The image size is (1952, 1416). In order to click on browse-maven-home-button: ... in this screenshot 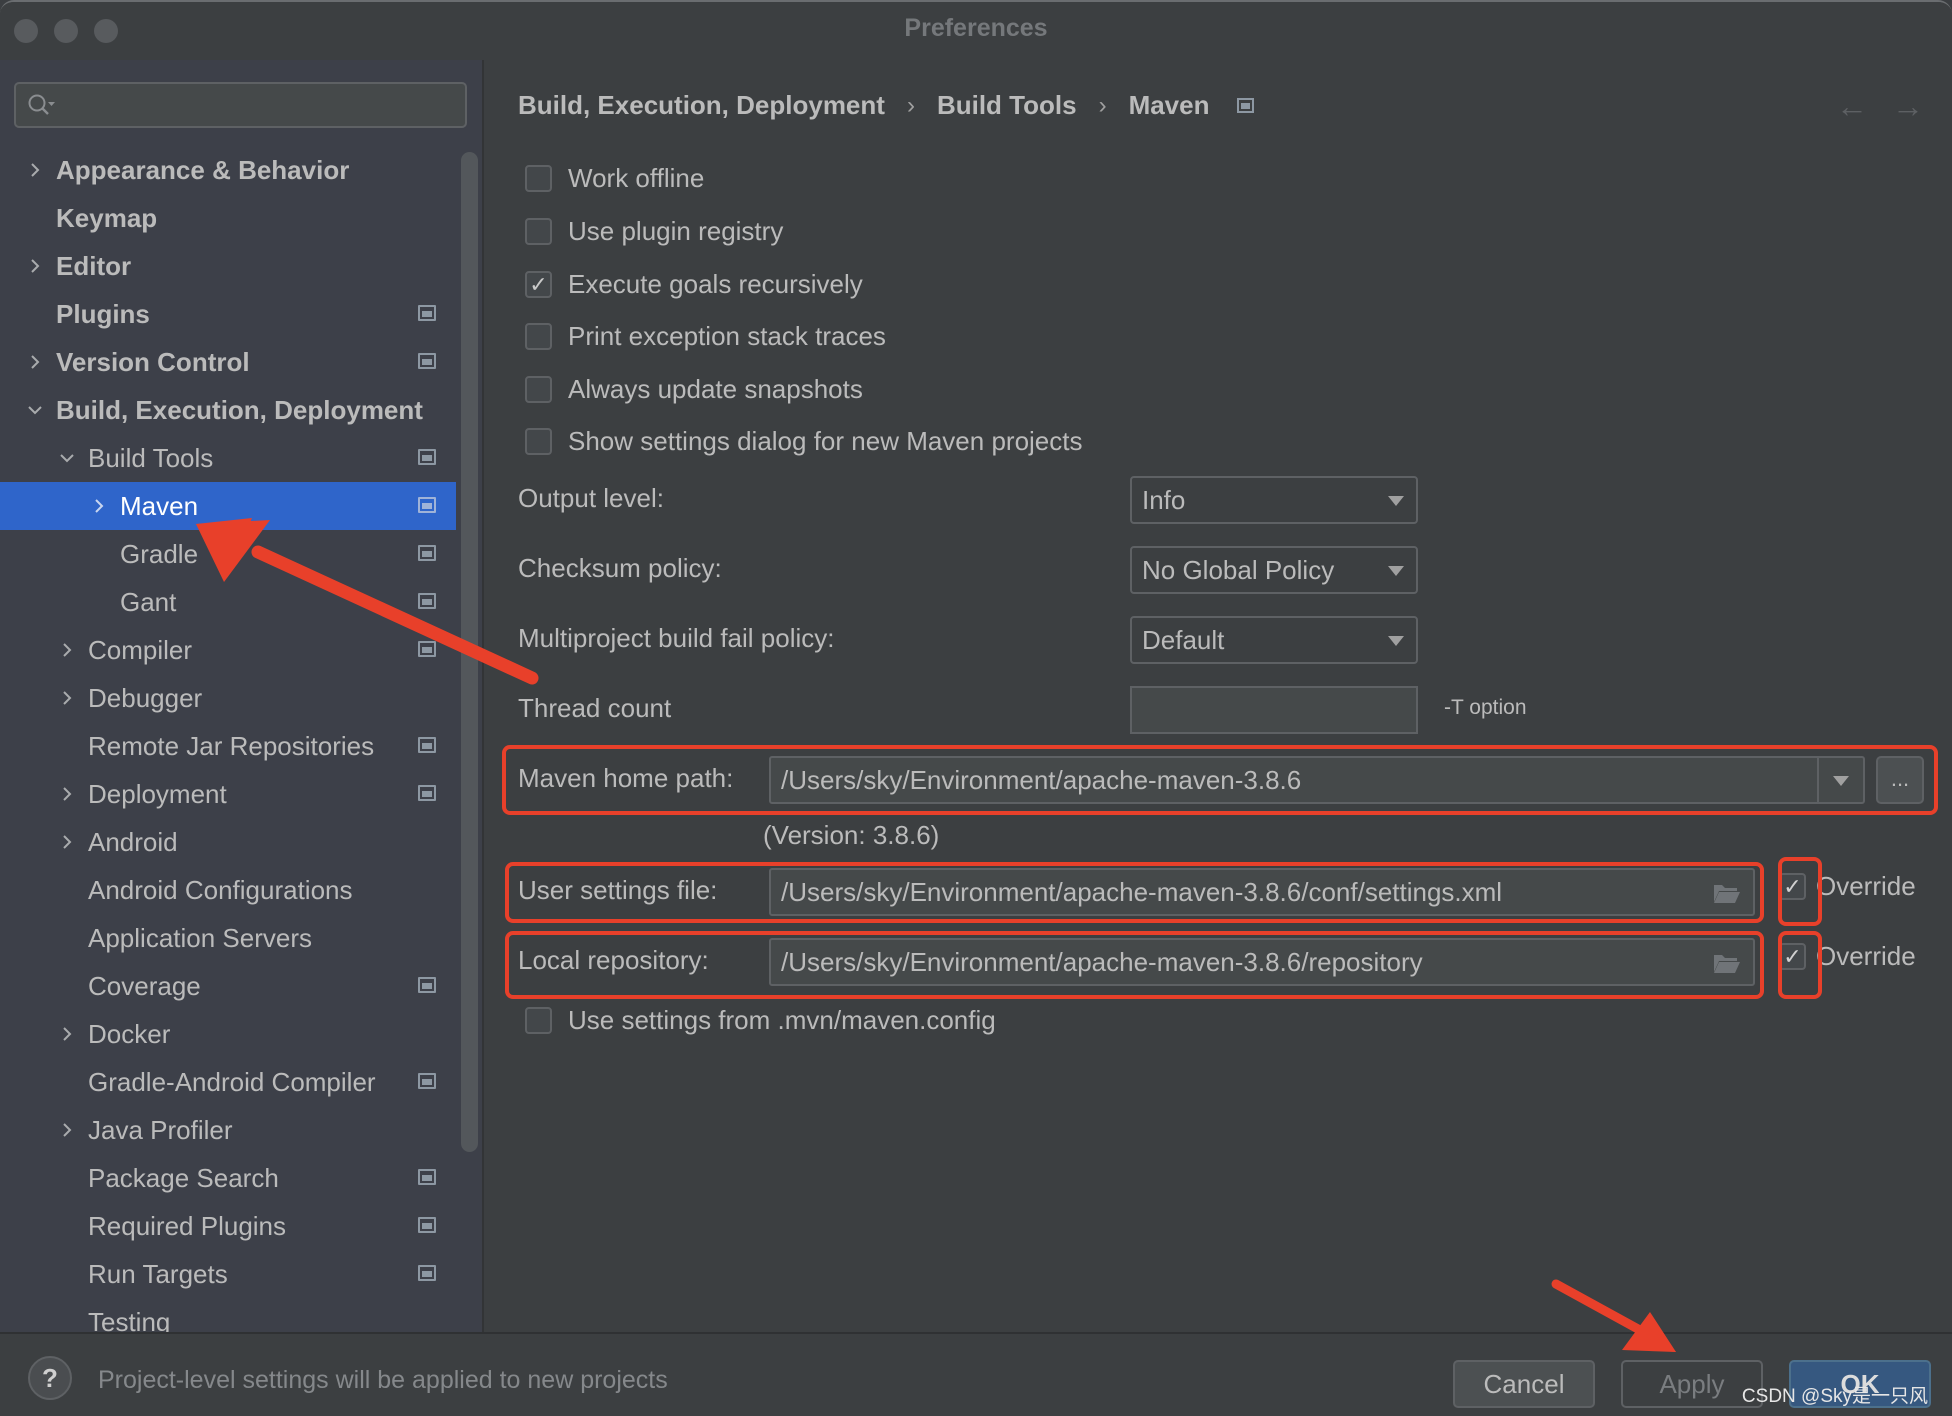, I will do `click(1900, 780)`.